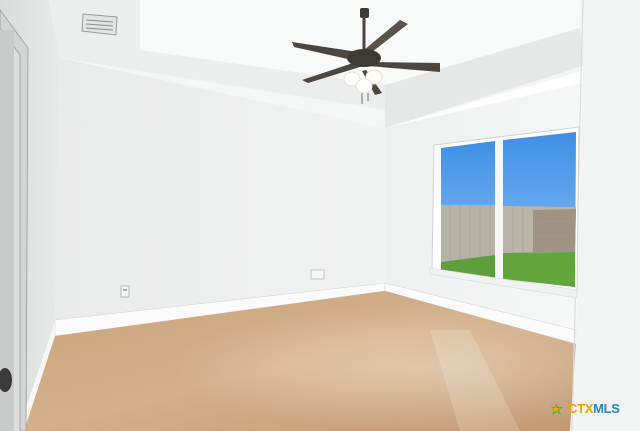 This screenshot has width=640, height=431. I want to click on watermark-text: CTXMLS, so click(594, 409).